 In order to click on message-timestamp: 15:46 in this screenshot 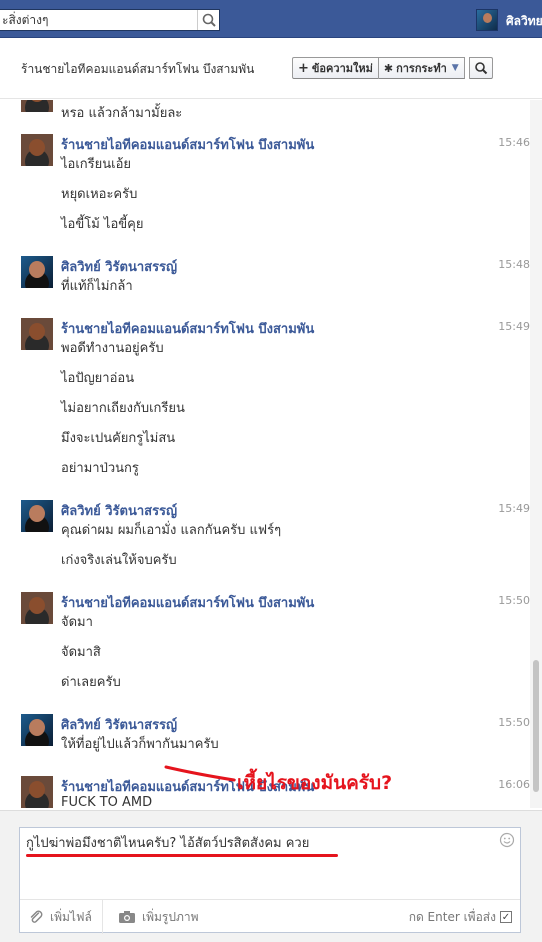, I will do `click(514, 142)`.